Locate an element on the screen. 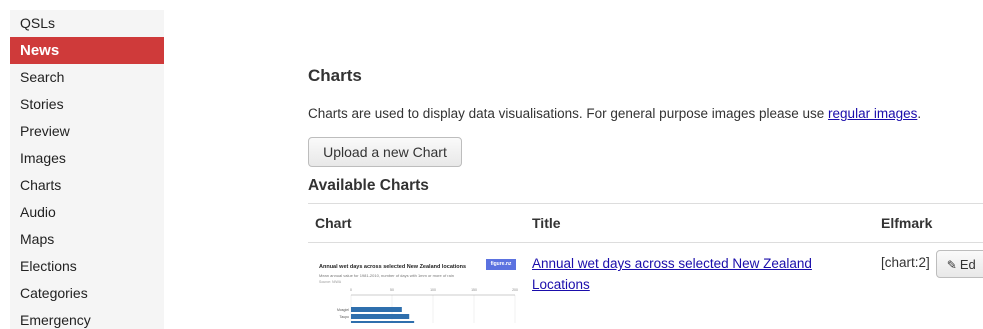 The image size is (983, 329). sidebar-item-elections: Elections is located at coordinates (87, 266).